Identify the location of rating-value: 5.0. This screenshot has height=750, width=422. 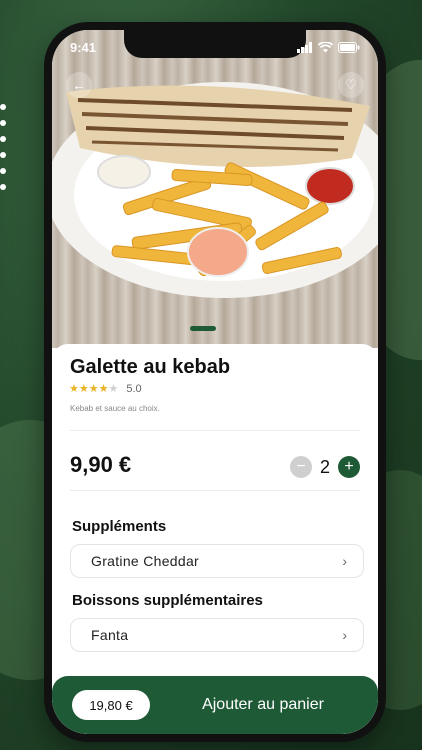
(134, 388).